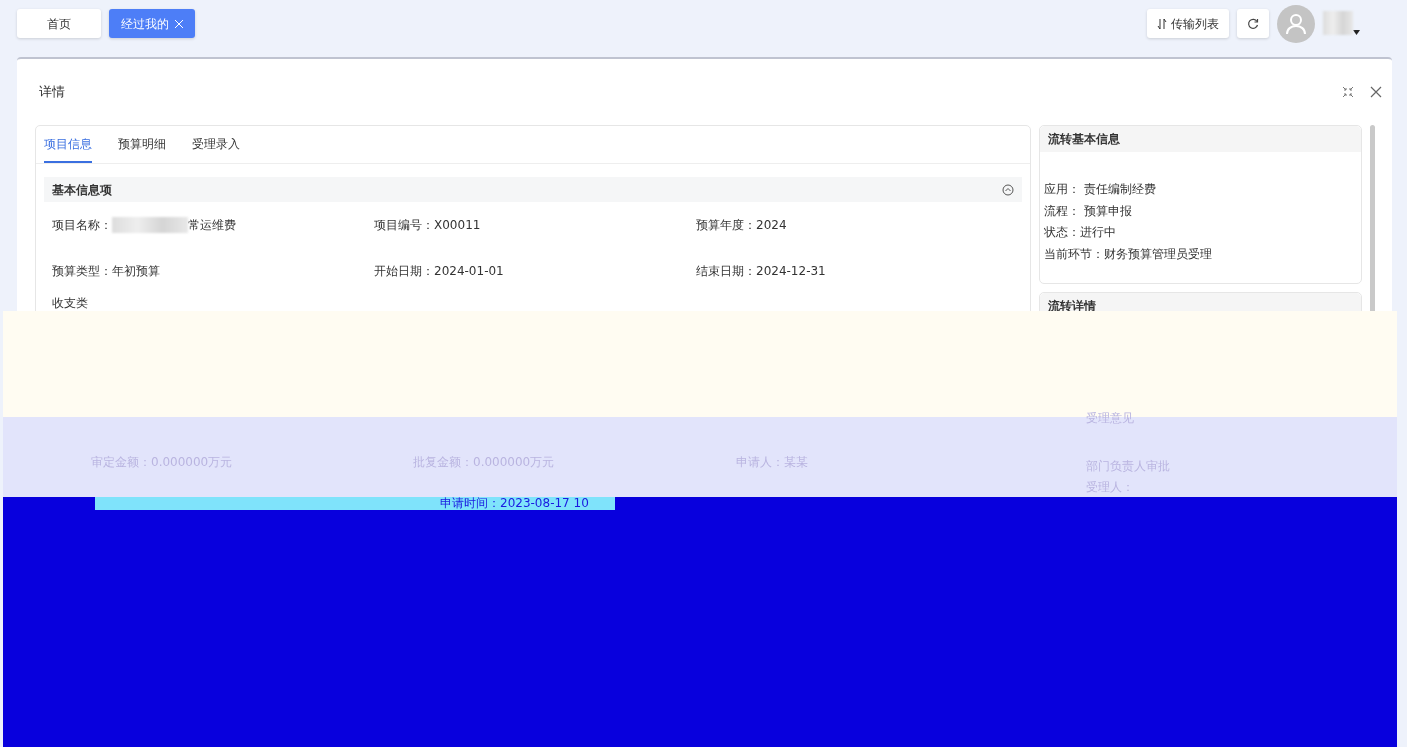  I want to click on field-label: 开始日期：, so click(404, 271).